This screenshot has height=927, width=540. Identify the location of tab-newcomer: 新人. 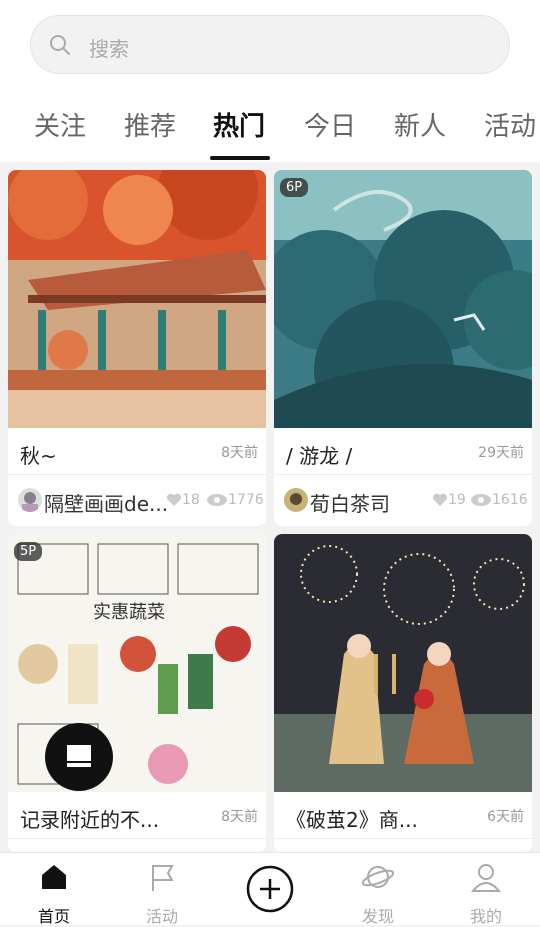
(420, 124).